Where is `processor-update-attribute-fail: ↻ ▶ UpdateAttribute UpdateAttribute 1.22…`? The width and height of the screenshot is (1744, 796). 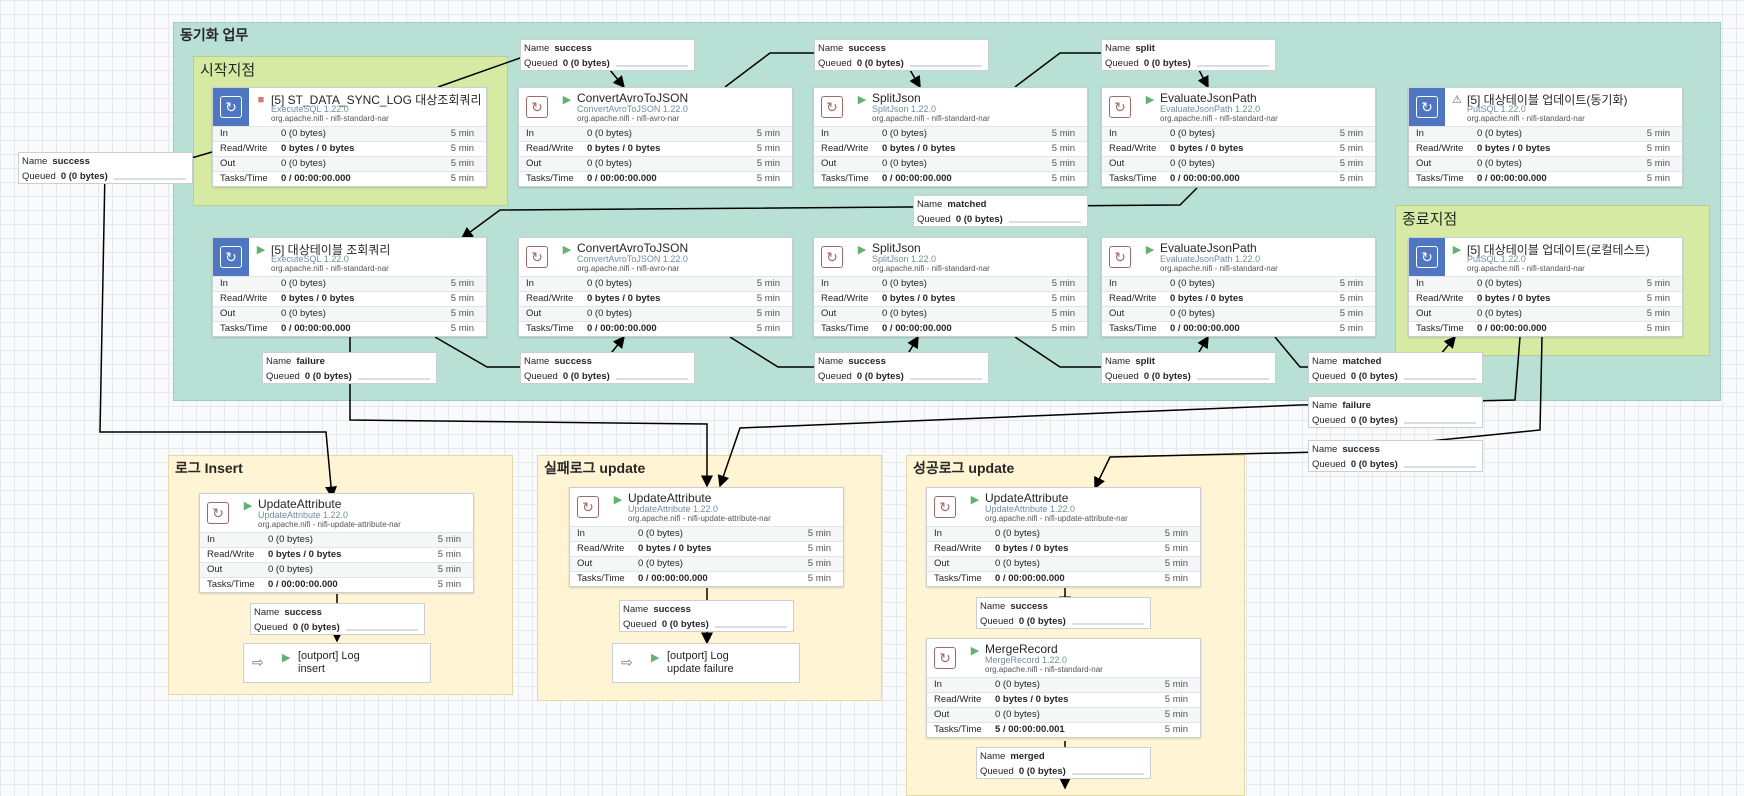 processor-update-attribute-fail: ↻ ▶ UpdateAttribute UpdateAttribute 1.22… is located at coordinates (706, 537).